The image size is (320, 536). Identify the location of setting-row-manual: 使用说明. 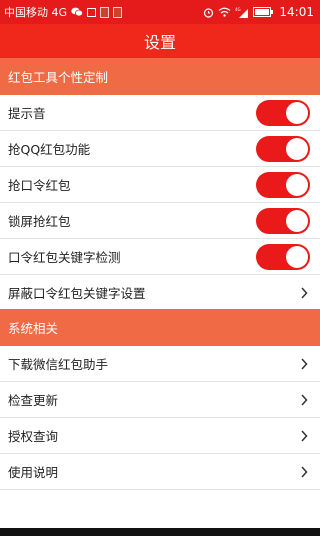
(160, 472).